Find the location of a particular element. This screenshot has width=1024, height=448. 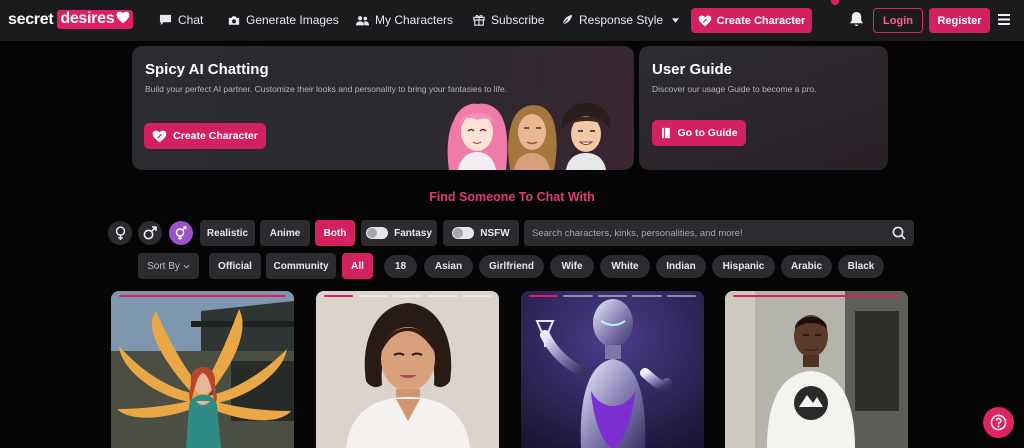

camera-icon is located at coordinates (234, 20).